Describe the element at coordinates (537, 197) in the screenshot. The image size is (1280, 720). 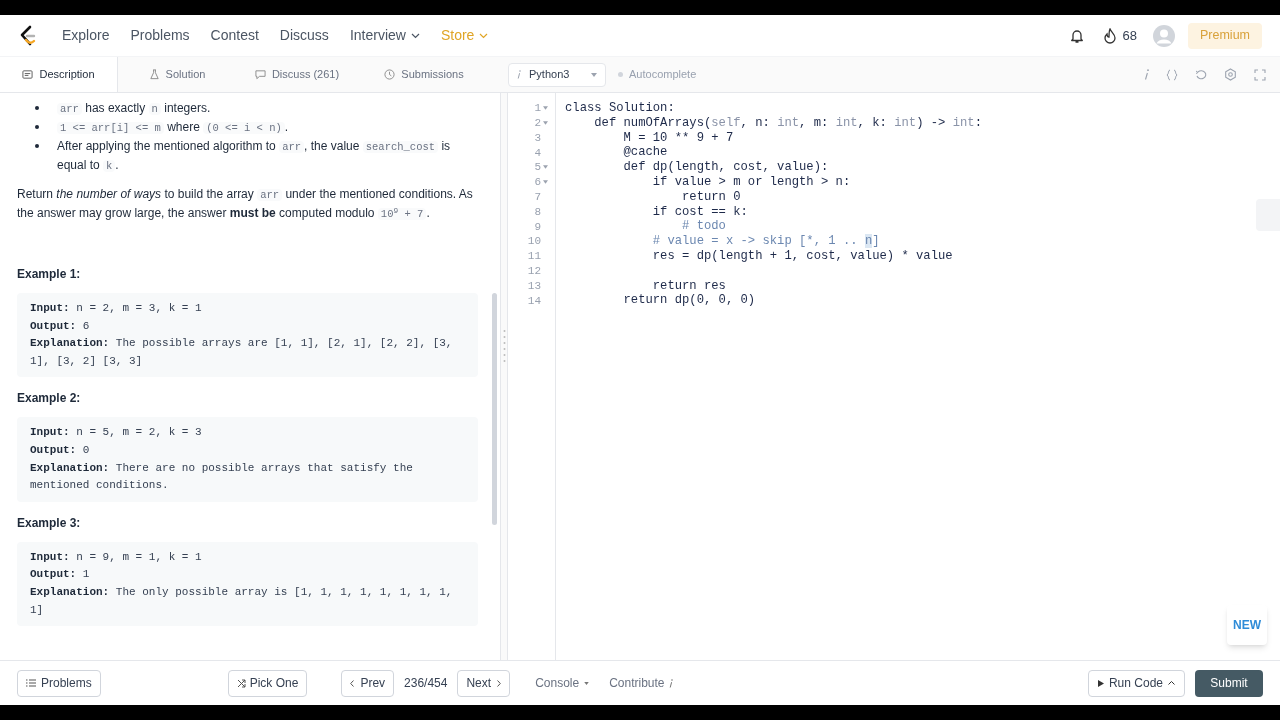
I see `line-number: 7` at that location.